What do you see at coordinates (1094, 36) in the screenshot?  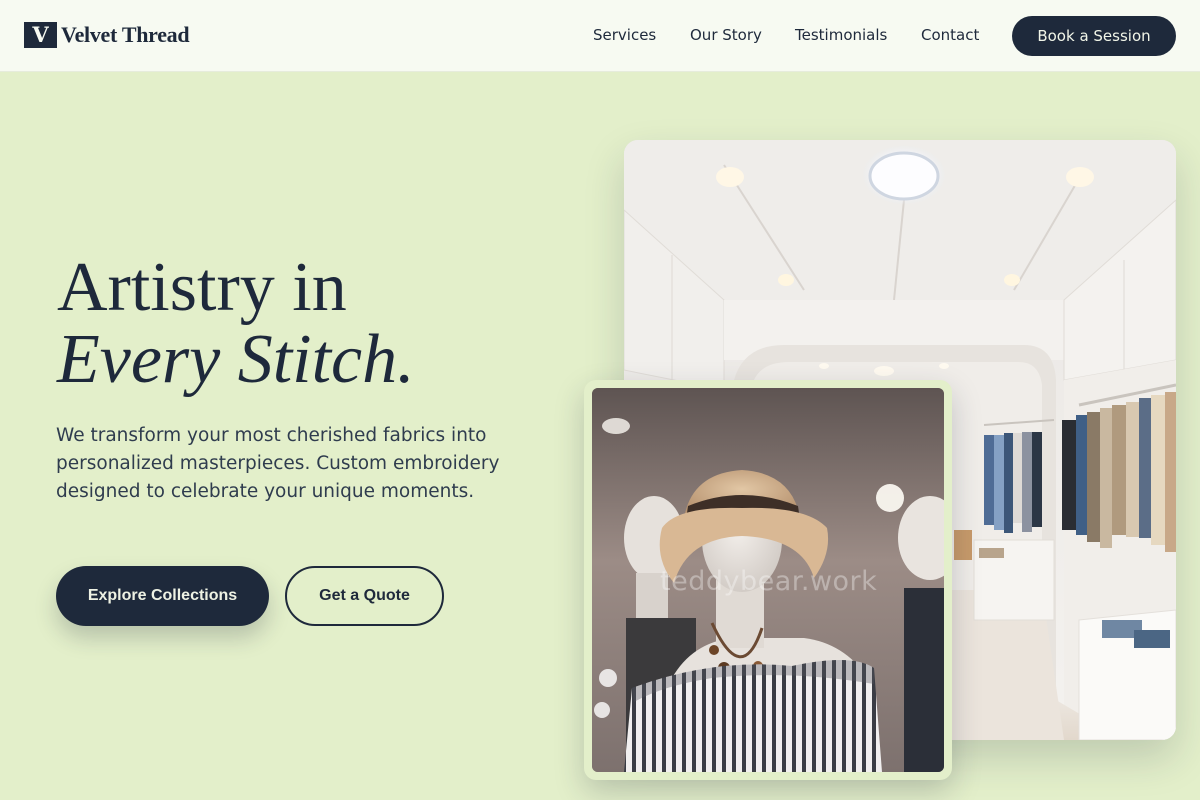 I see `book-session-button: Book a Session` at bounding box center [1094, 36].